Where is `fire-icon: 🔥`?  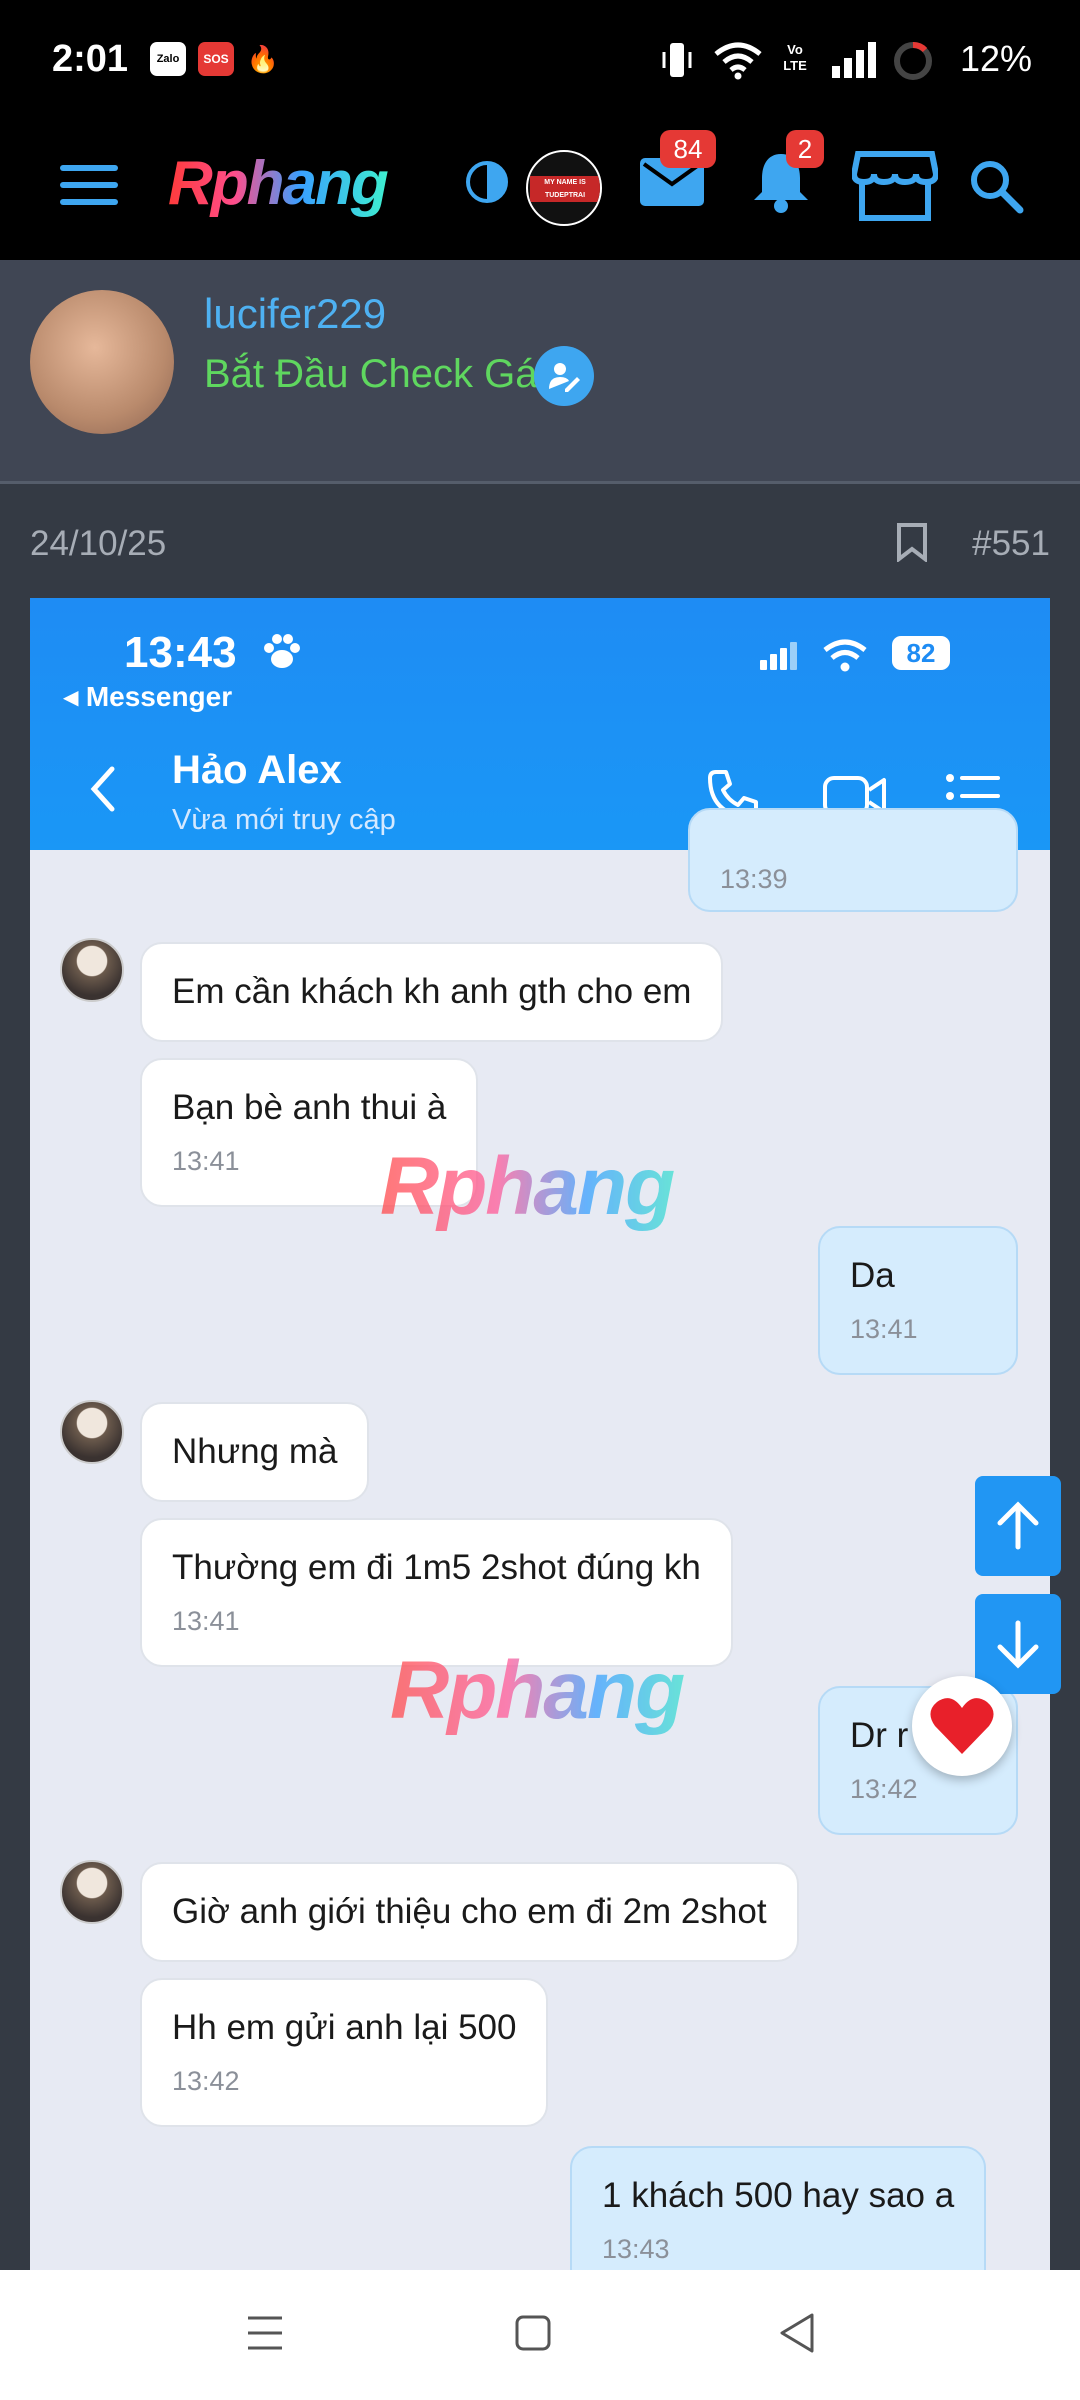 fire-icon: 🔥 is located at coordinates (263, 58).